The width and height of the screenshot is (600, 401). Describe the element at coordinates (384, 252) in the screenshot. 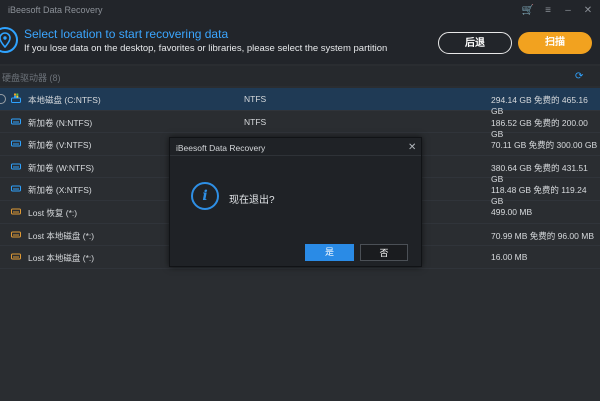

I see `no-button: 否` at that location.